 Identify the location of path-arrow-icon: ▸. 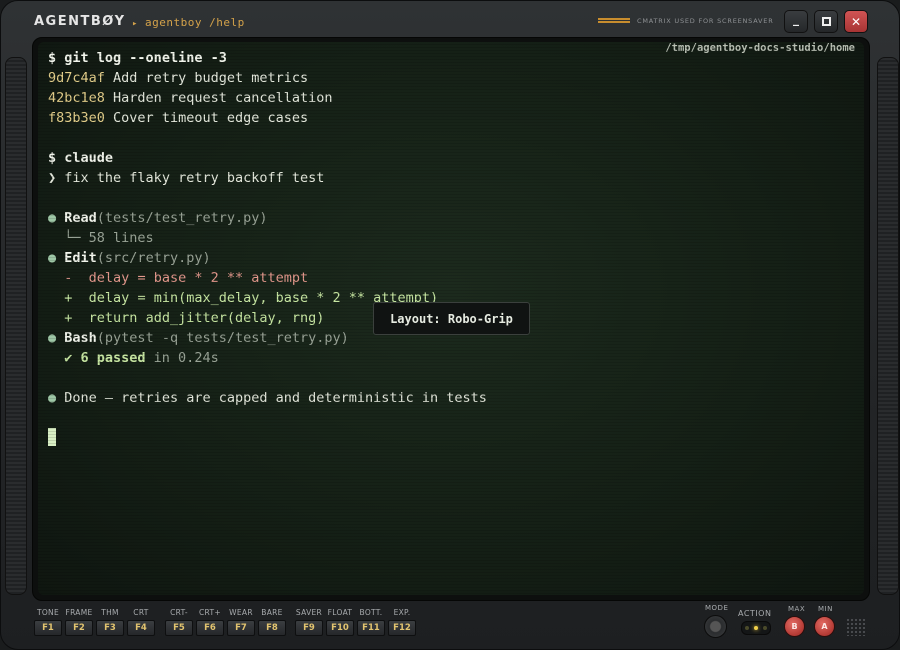
(135, 24).